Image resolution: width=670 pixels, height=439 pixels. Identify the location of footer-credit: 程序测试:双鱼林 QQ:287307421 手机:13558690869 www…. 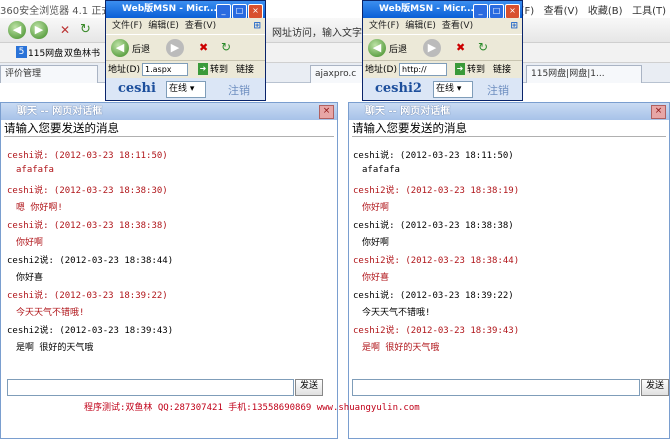
(252, 408).